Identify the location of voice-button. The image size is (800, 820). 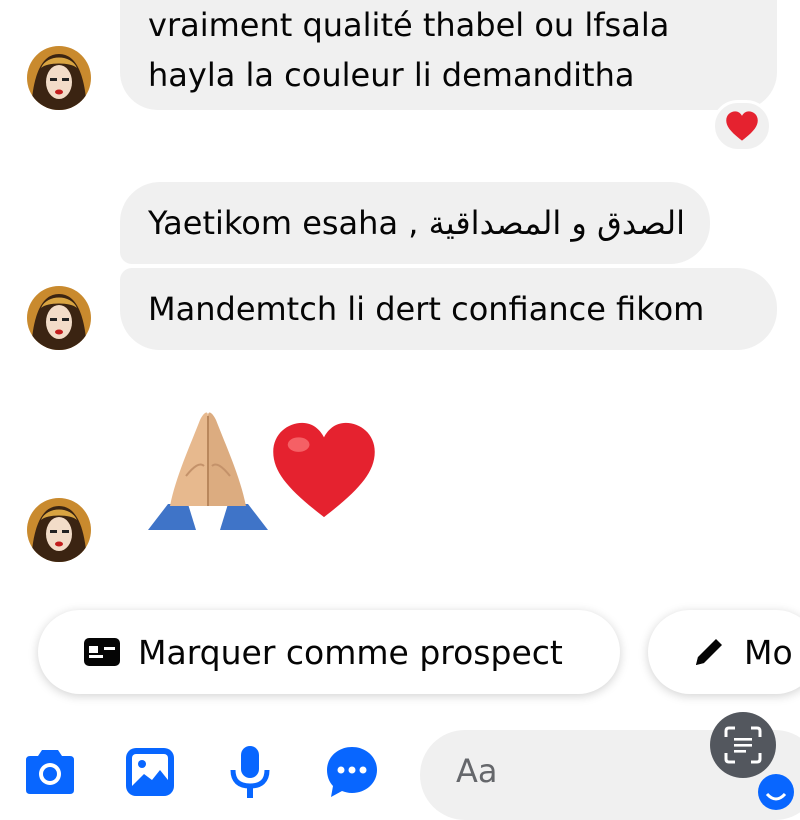
(250, 772).